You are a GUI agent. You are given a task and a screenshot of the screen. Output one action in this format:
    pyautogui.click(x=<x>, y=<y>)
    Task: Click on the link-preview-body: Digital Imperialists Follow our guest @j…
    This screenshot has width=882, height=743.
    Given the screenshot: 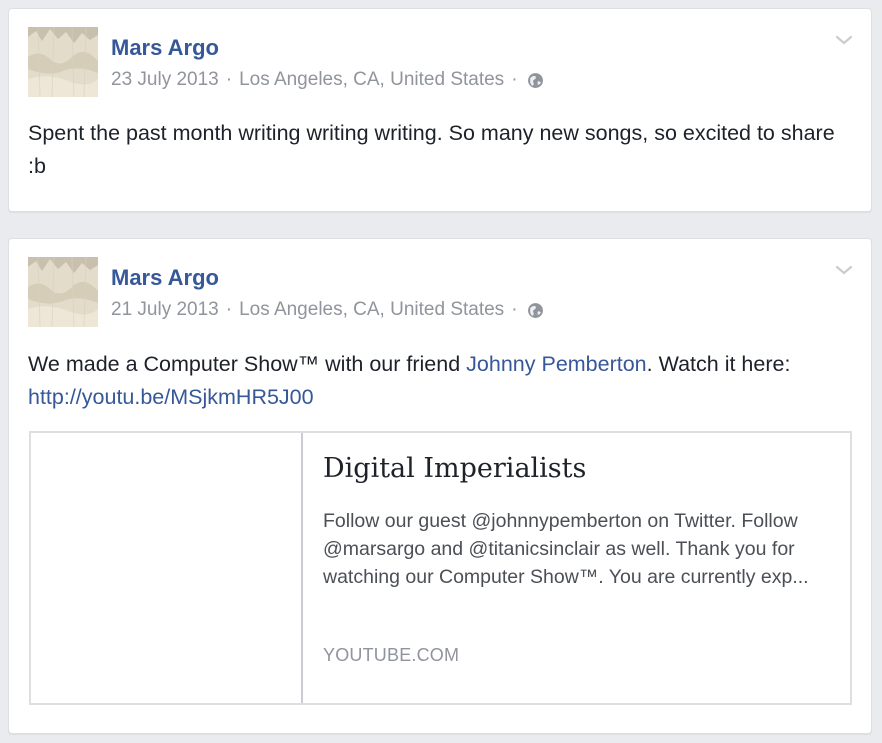 What is the action you would take?
    pyautogui.click(x=579, y=512)
    